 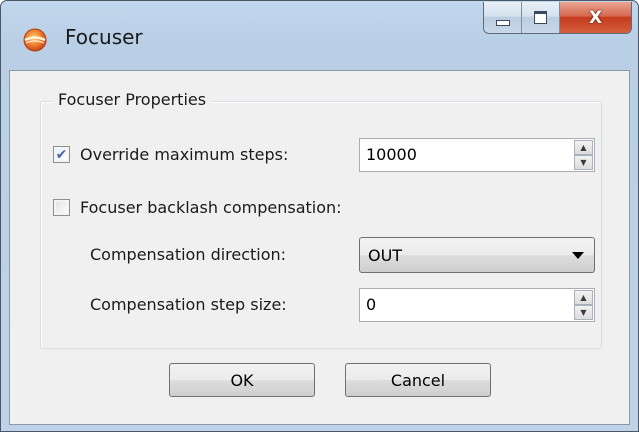 What do you see at coordinates (502, 22) in the screenshot?
I see `minimize-icon` at bounding box center [502, 22].